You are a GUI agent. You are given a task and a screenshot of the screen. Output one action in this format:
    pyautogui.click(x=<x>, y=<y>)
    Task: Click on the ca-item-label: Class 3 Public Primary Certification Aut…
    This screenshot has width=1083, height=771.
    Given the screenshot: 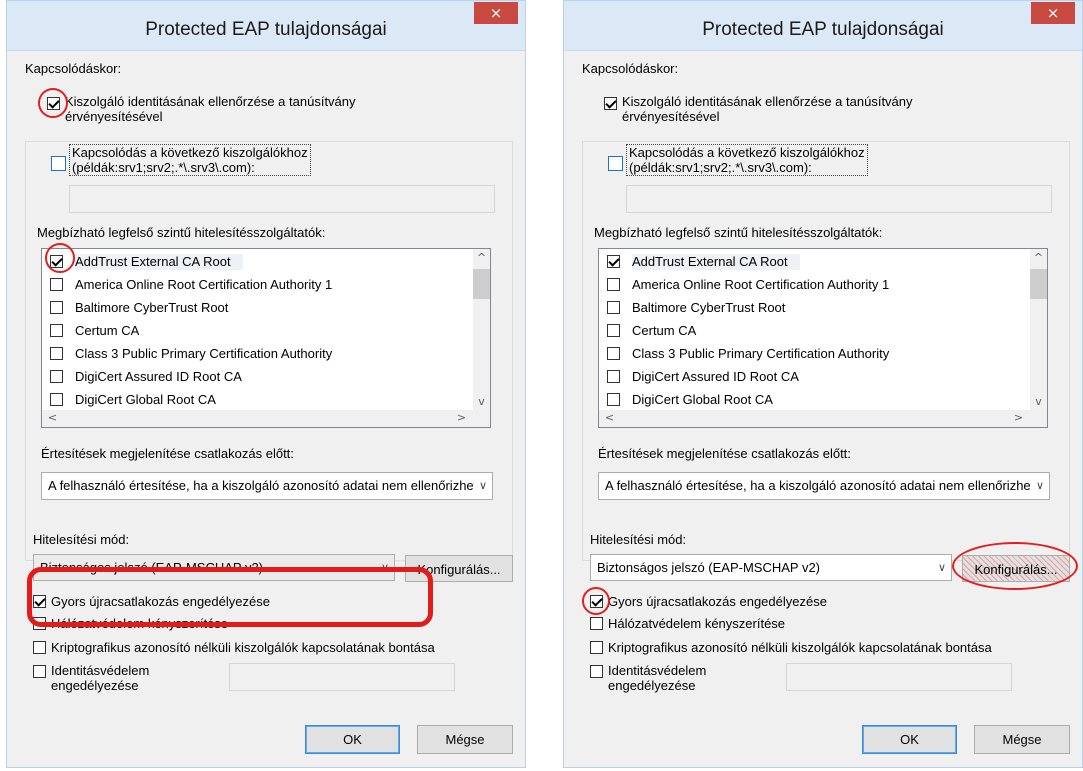 What is the action you would take?
    pyautogui.click(x=761, y=353)
    